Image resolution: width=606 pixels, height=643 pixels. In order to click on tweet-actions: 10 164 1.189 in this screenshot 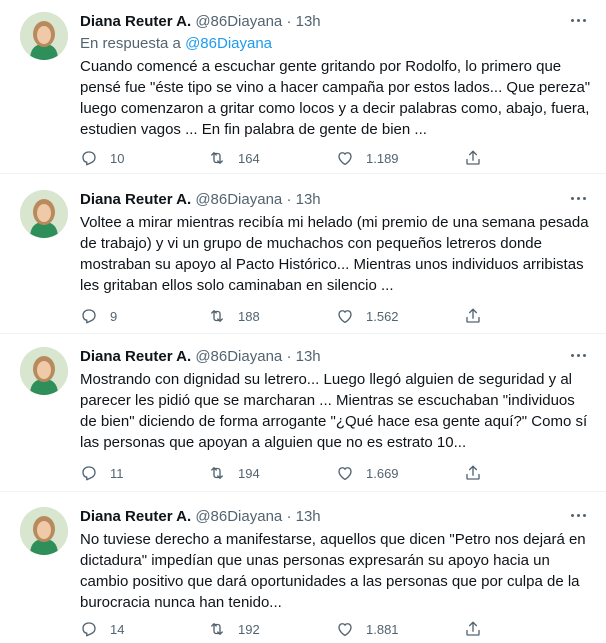, I will do `click(295, 158)`.